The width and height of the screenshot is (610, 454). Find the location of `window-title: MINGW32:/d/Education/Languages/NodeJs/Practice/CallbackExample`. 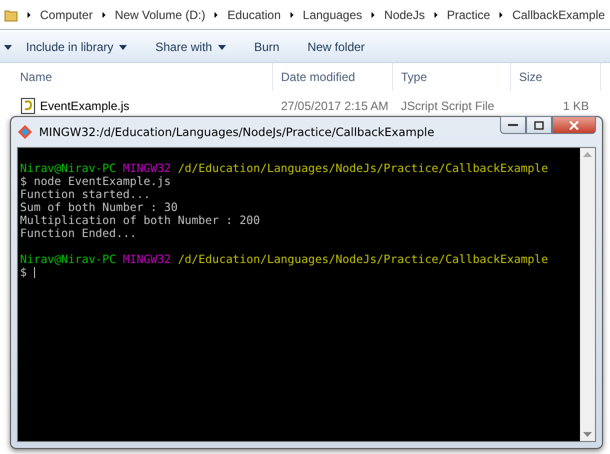

window-title: MINGW32:/d/Education/Languages/NodeJs/Practice/CallbackExample is located at coordinates (237, 132).